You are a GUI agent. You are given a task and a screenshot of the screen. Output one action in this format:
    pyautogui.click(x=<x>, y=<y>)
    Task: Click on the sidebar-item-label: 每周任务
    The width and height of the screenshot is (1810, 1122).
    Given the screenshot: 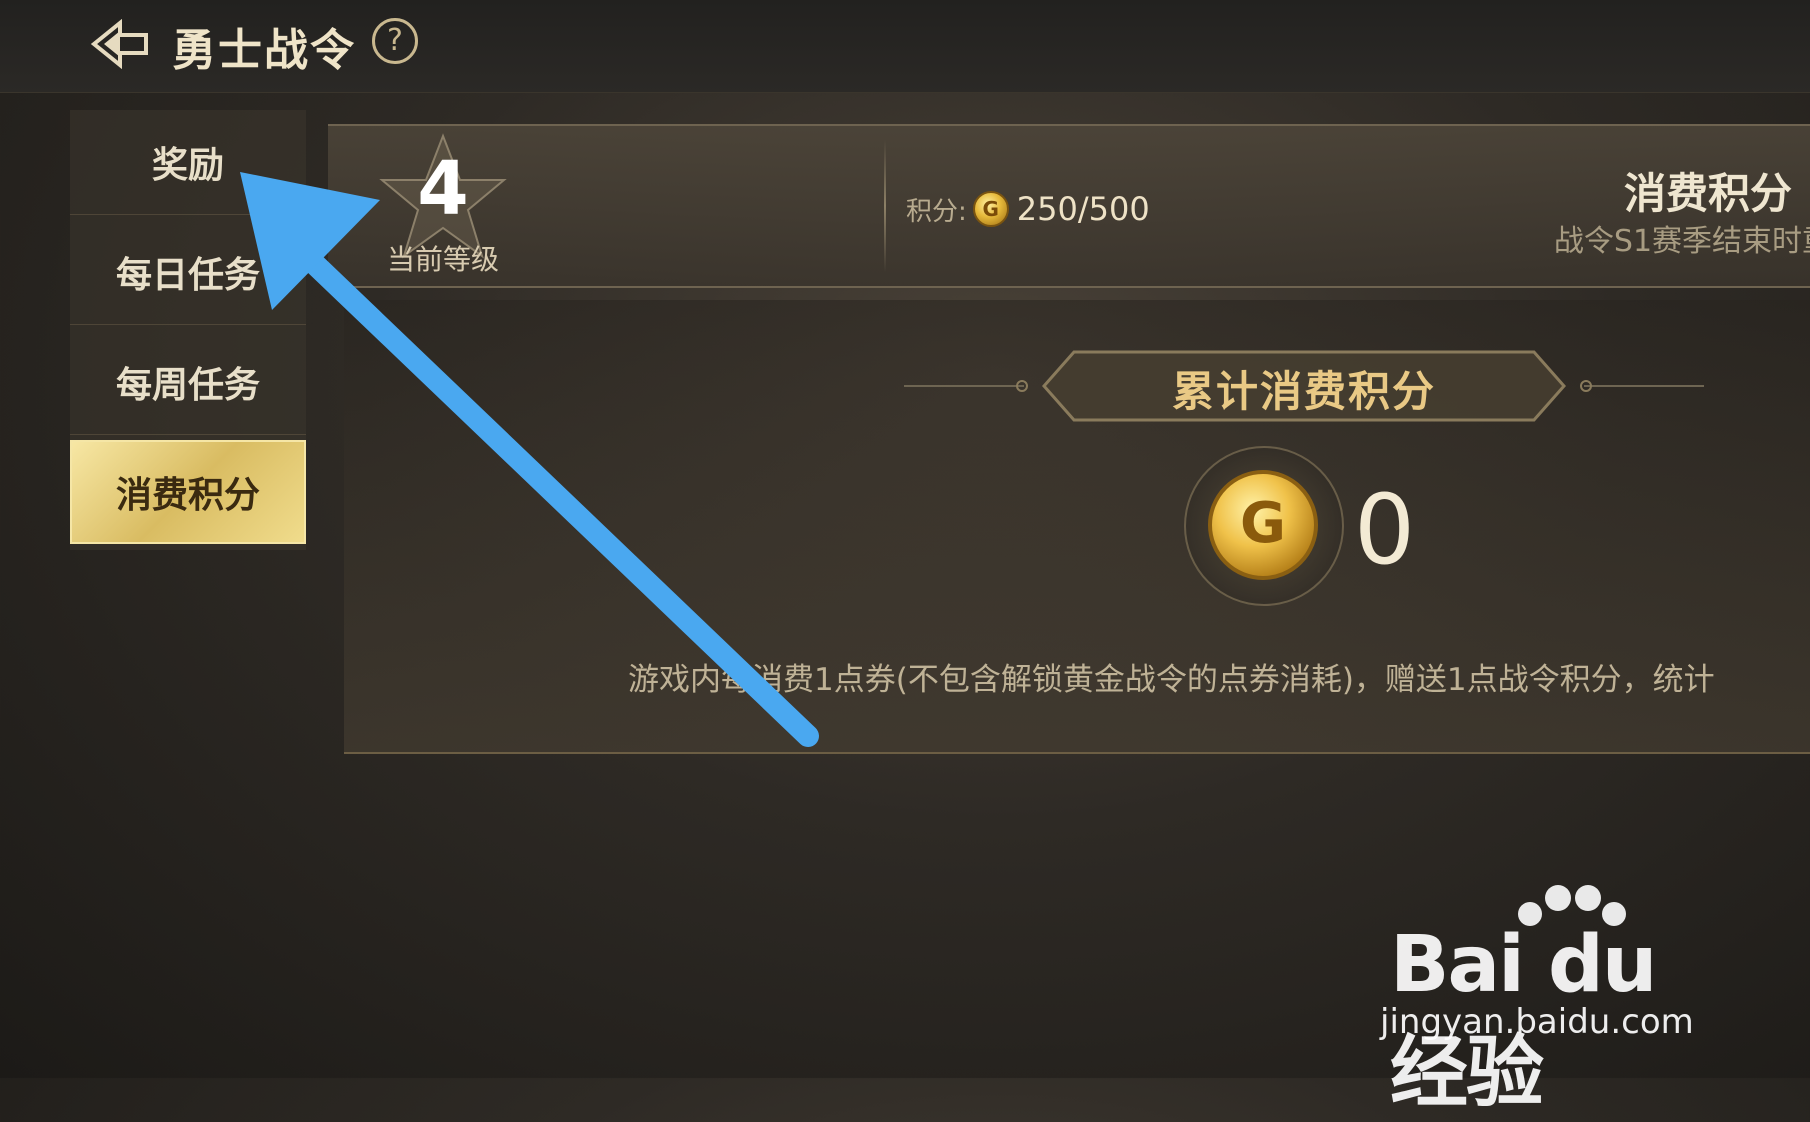 What is the action you would take?
    pyautogui.click(x=187, y=385)
    